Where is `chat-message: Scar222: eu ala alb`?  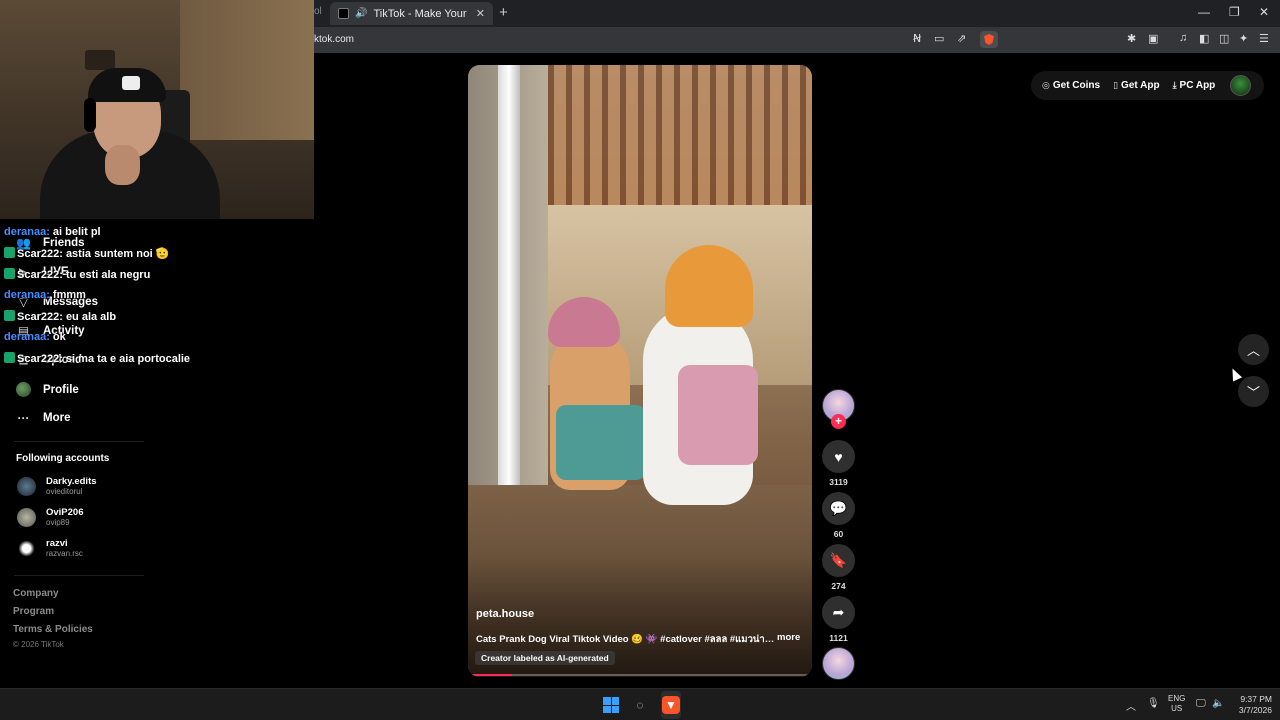 chat-message: Scar222: eu ala alb is located at coordinates (60, 316).